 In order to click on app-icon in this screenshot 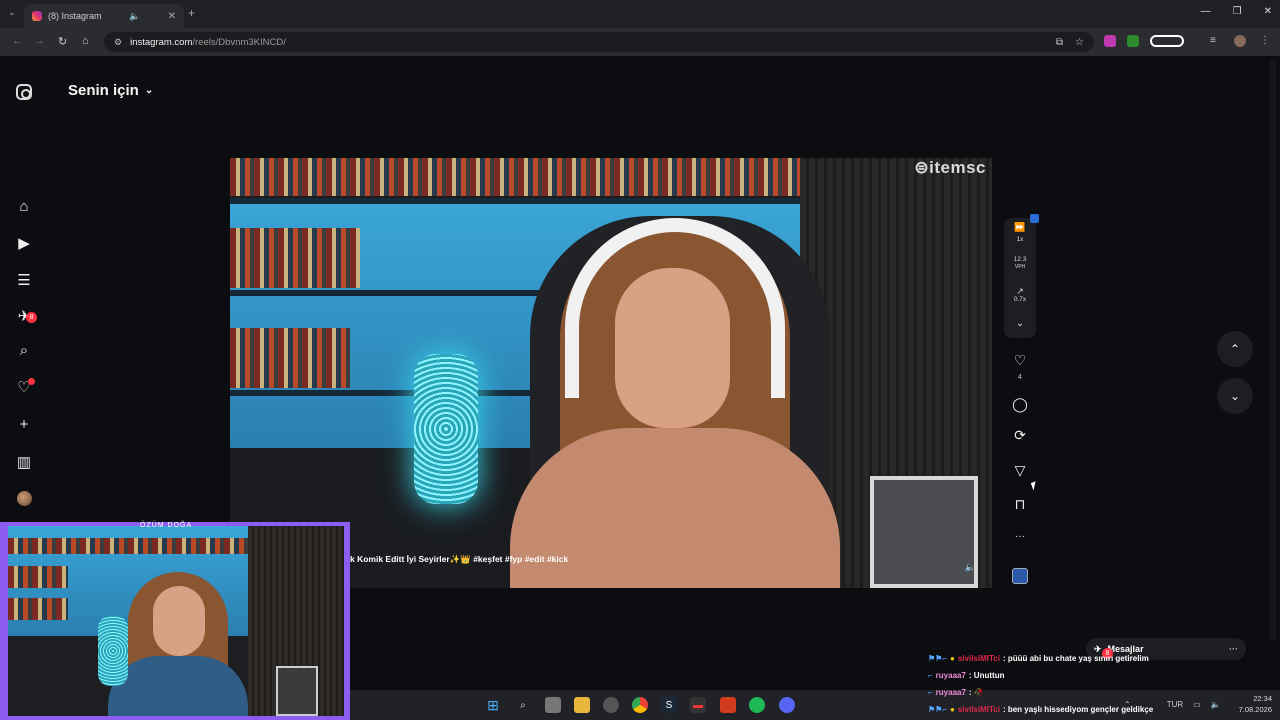, I will do `click(611, 705)`.